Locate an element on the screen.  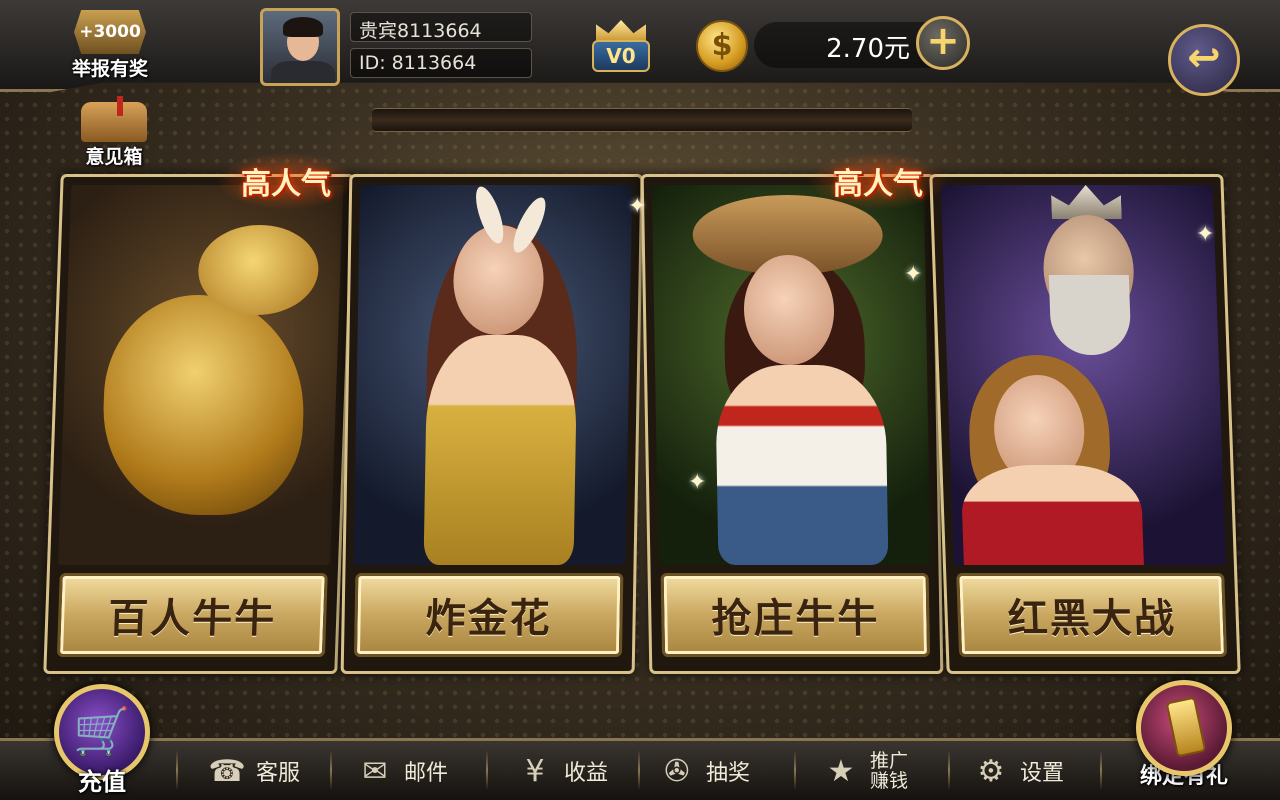
coin-icon: $ is located at coordinates (722, 46).